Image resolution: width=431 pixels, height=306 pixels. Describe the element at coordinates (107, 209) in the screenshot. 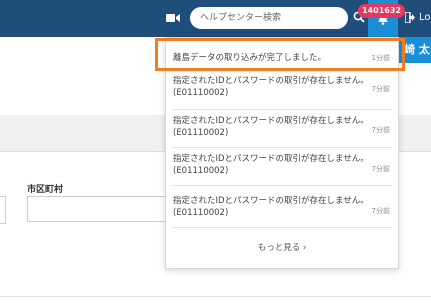

I see `city-field` at that location.